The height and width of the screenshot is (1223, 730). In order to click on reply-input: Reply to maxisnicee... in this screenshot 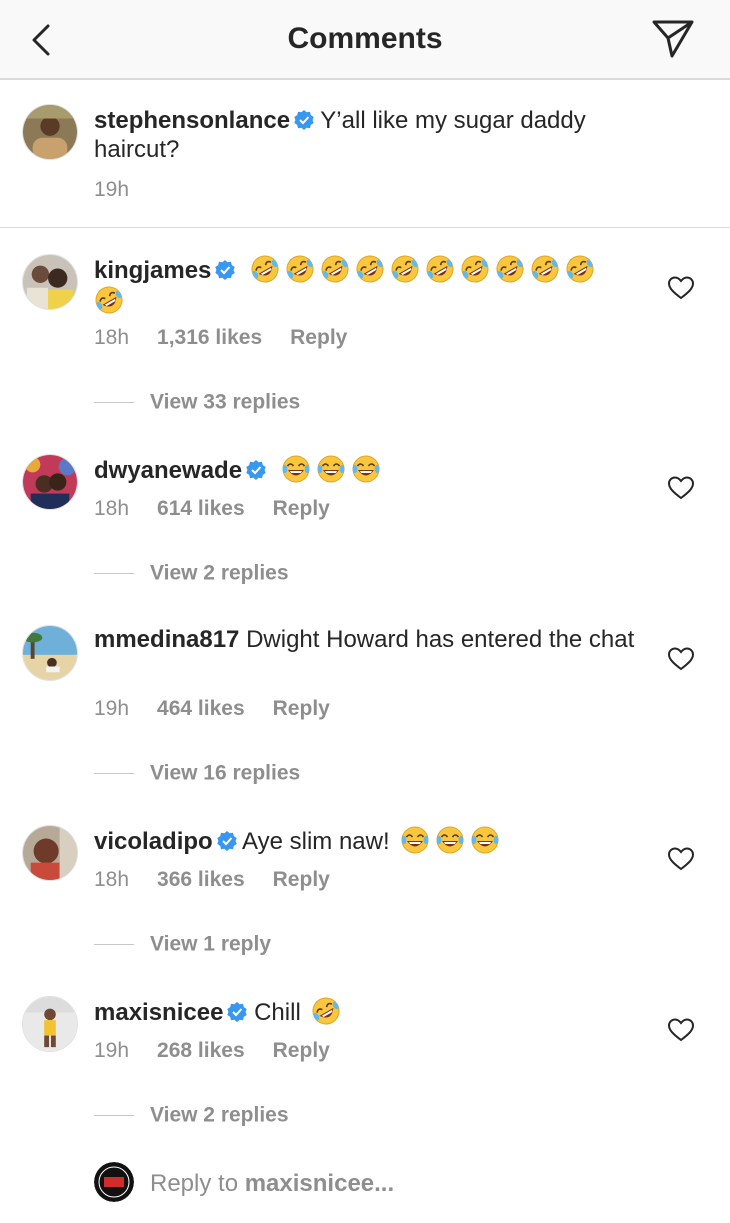, I will do `click(272, 1184)`.